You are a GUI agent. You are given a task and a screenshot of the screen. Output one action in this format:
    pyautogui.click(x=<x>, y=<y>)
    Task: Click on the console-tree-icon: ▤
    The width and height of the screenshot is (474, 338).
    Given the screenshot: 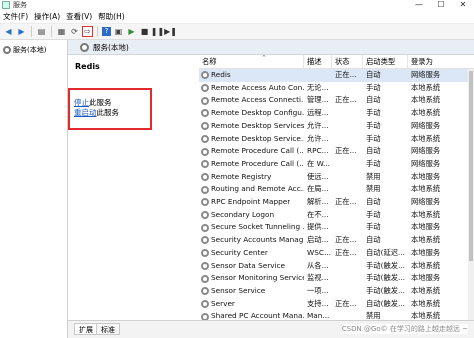 What is the action you would take?
    pyautogui.click(x=41, y=31)
    